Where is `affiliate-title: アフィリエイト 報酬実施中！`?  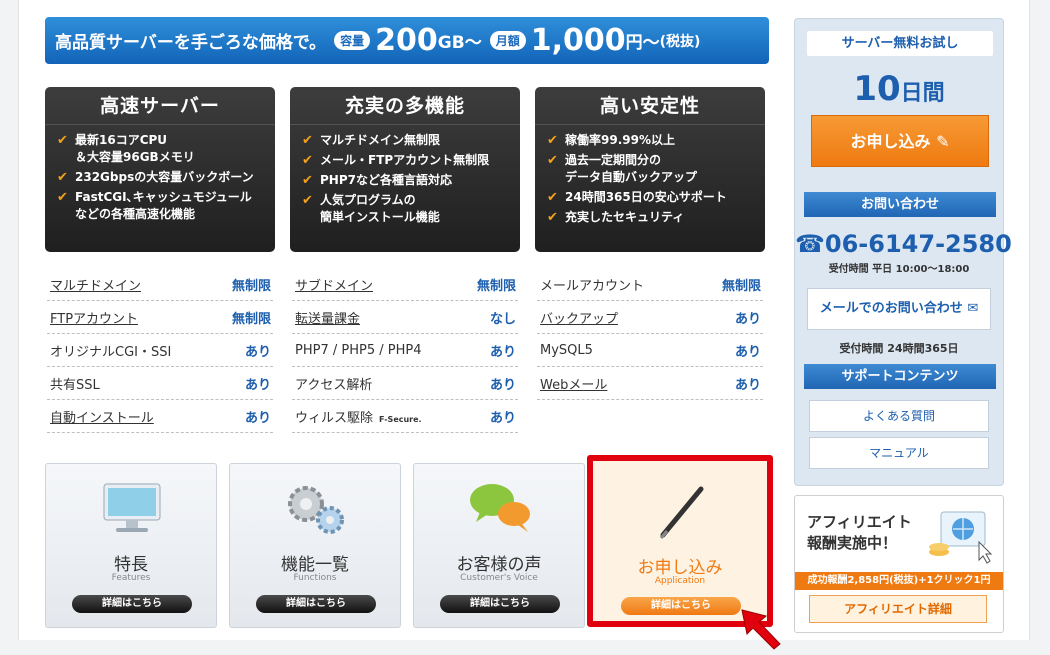
affiliate-title: アフィリエイト 報酬実施中！ is located at coordinates (859, 532).